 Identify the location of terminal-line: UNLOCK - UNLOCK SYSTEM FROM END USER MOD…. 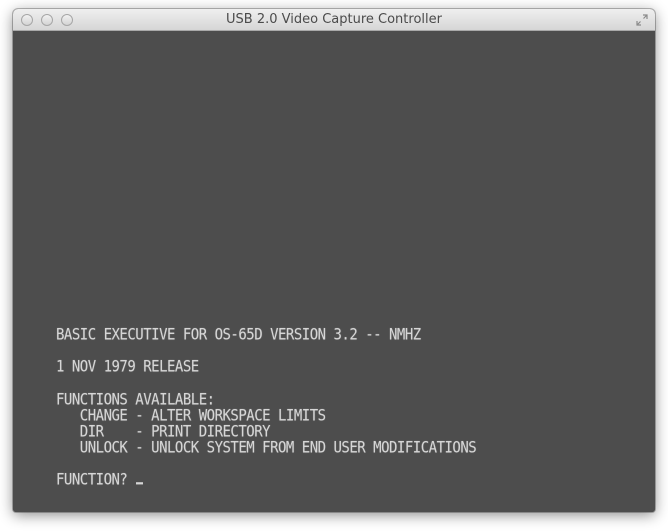
(266, 448).